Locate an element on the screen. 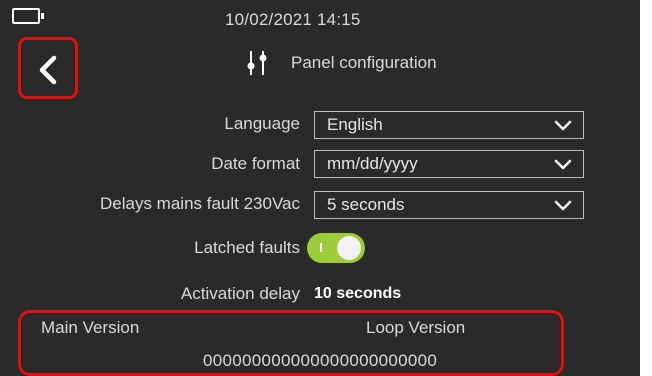 Image resolution: width=652 pixels, height=376 pixels. battery-icon is located at coordinates (28, 16).